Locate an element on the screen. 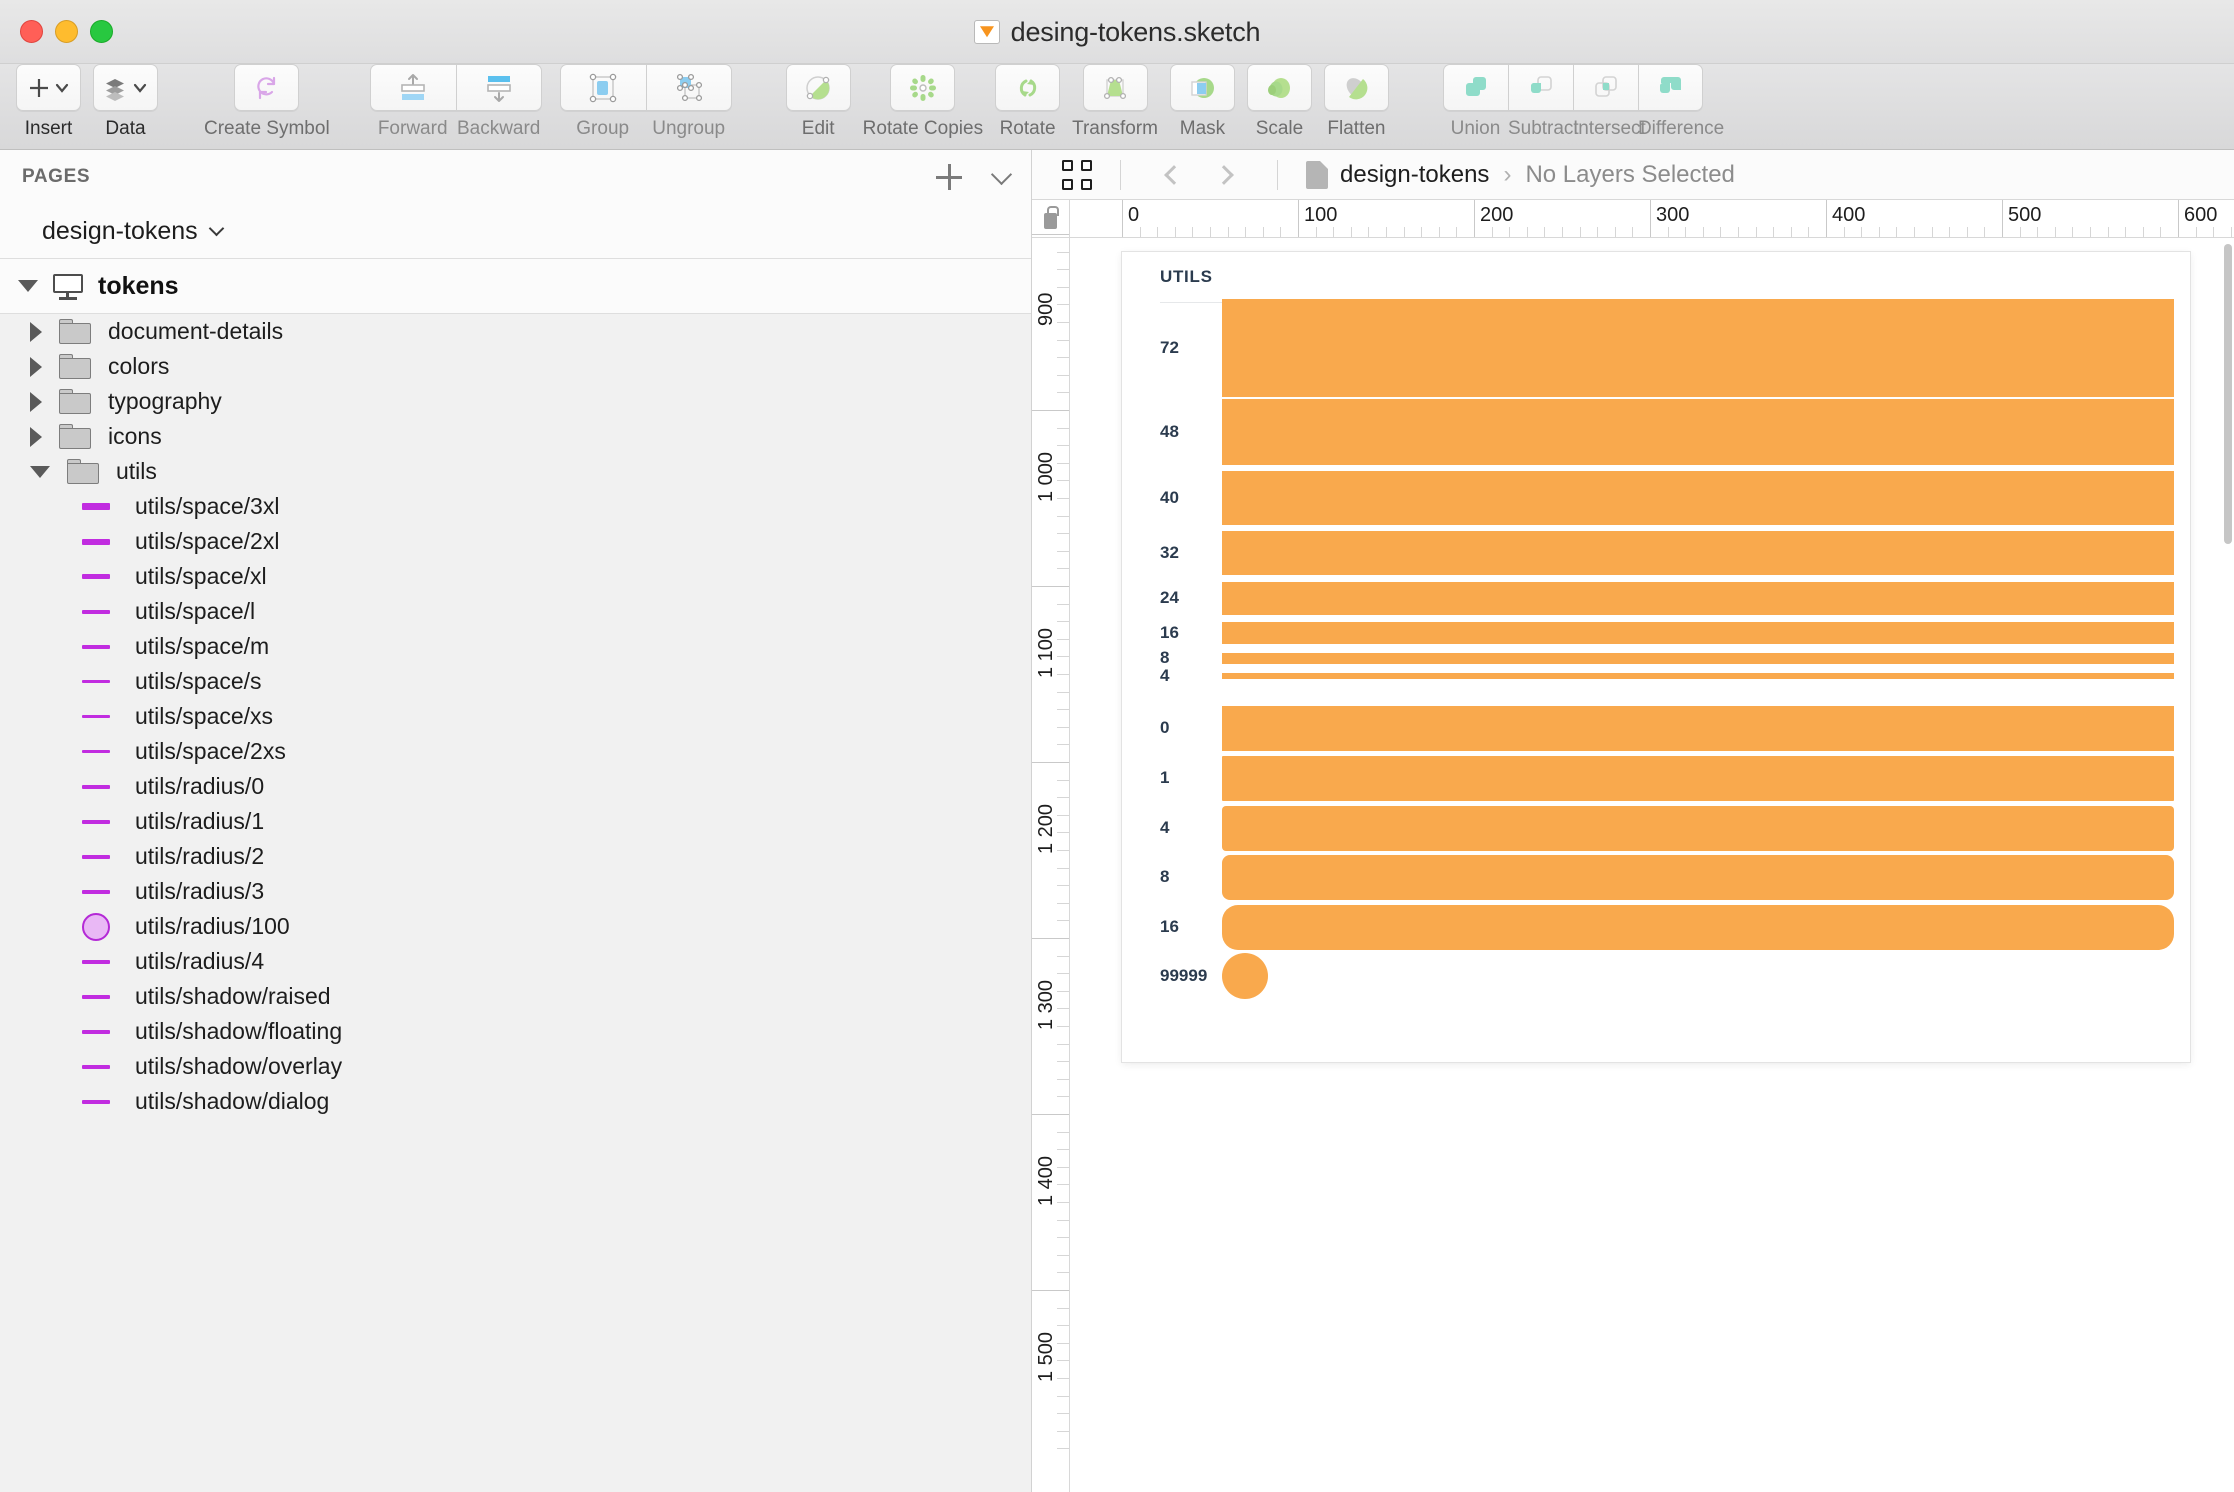 This screenshot has width=2234, height=1492. artboard-row-tokens: tokens is located at coordinates (515, 286).